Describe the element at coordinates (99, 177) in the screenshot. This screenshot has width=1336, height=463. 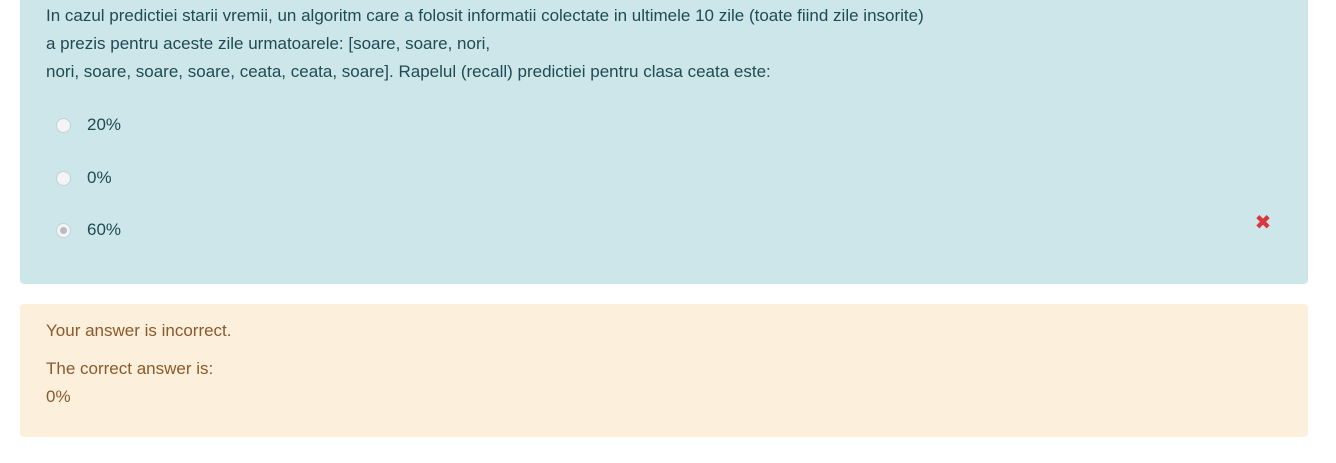
I see `answer-option-label: 0%` at that location.